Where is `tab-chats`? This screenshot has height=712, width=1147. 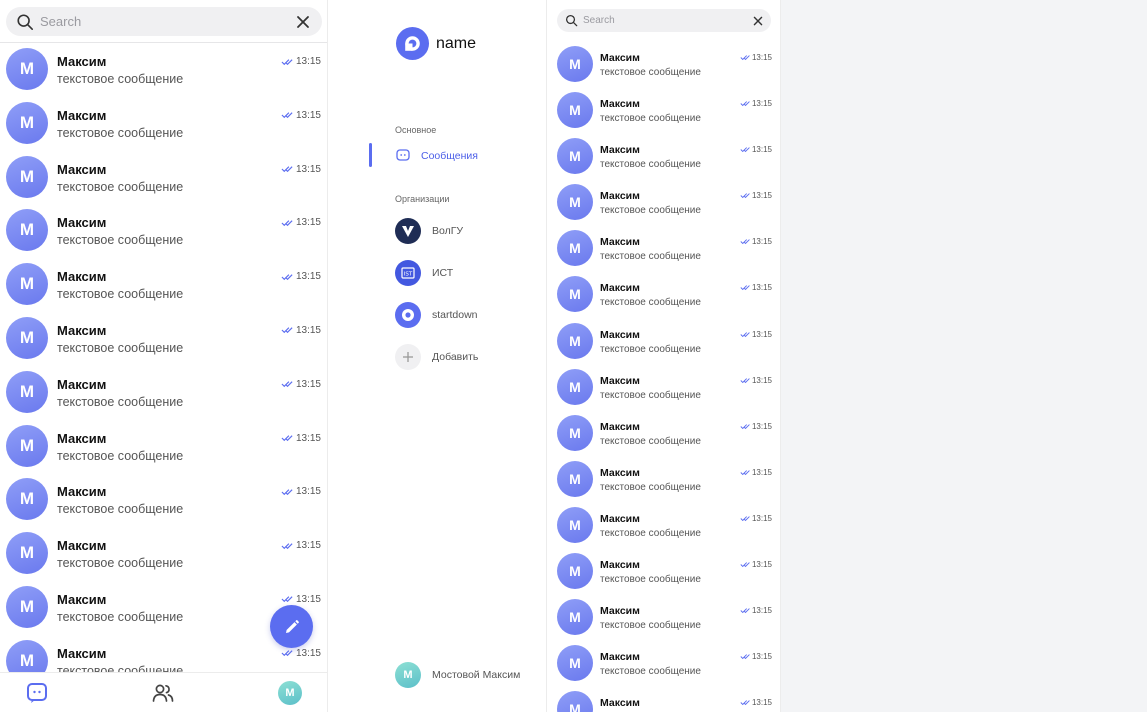 tab-chats is located at coordinates (37, 693).